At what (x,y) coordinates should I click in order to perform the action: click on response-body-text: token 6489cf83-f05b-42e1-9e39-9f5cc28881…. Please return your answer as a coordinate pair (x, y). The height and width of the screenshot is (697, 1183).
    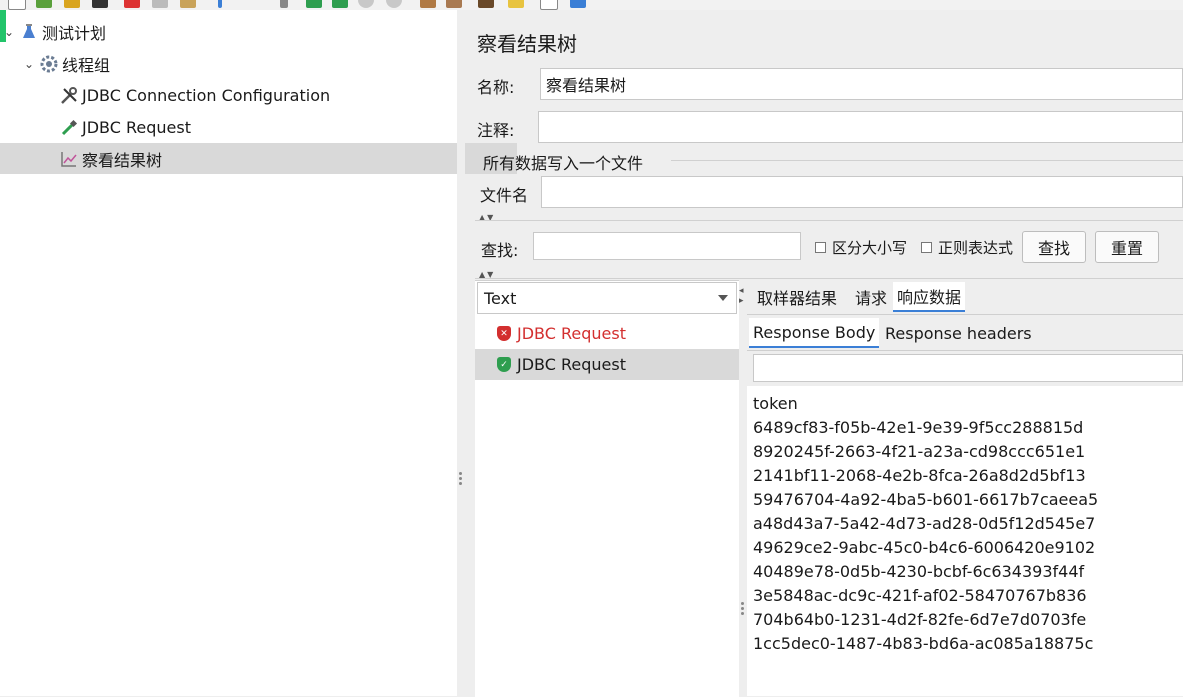
    Looking at the image, I should click on (926, 523).